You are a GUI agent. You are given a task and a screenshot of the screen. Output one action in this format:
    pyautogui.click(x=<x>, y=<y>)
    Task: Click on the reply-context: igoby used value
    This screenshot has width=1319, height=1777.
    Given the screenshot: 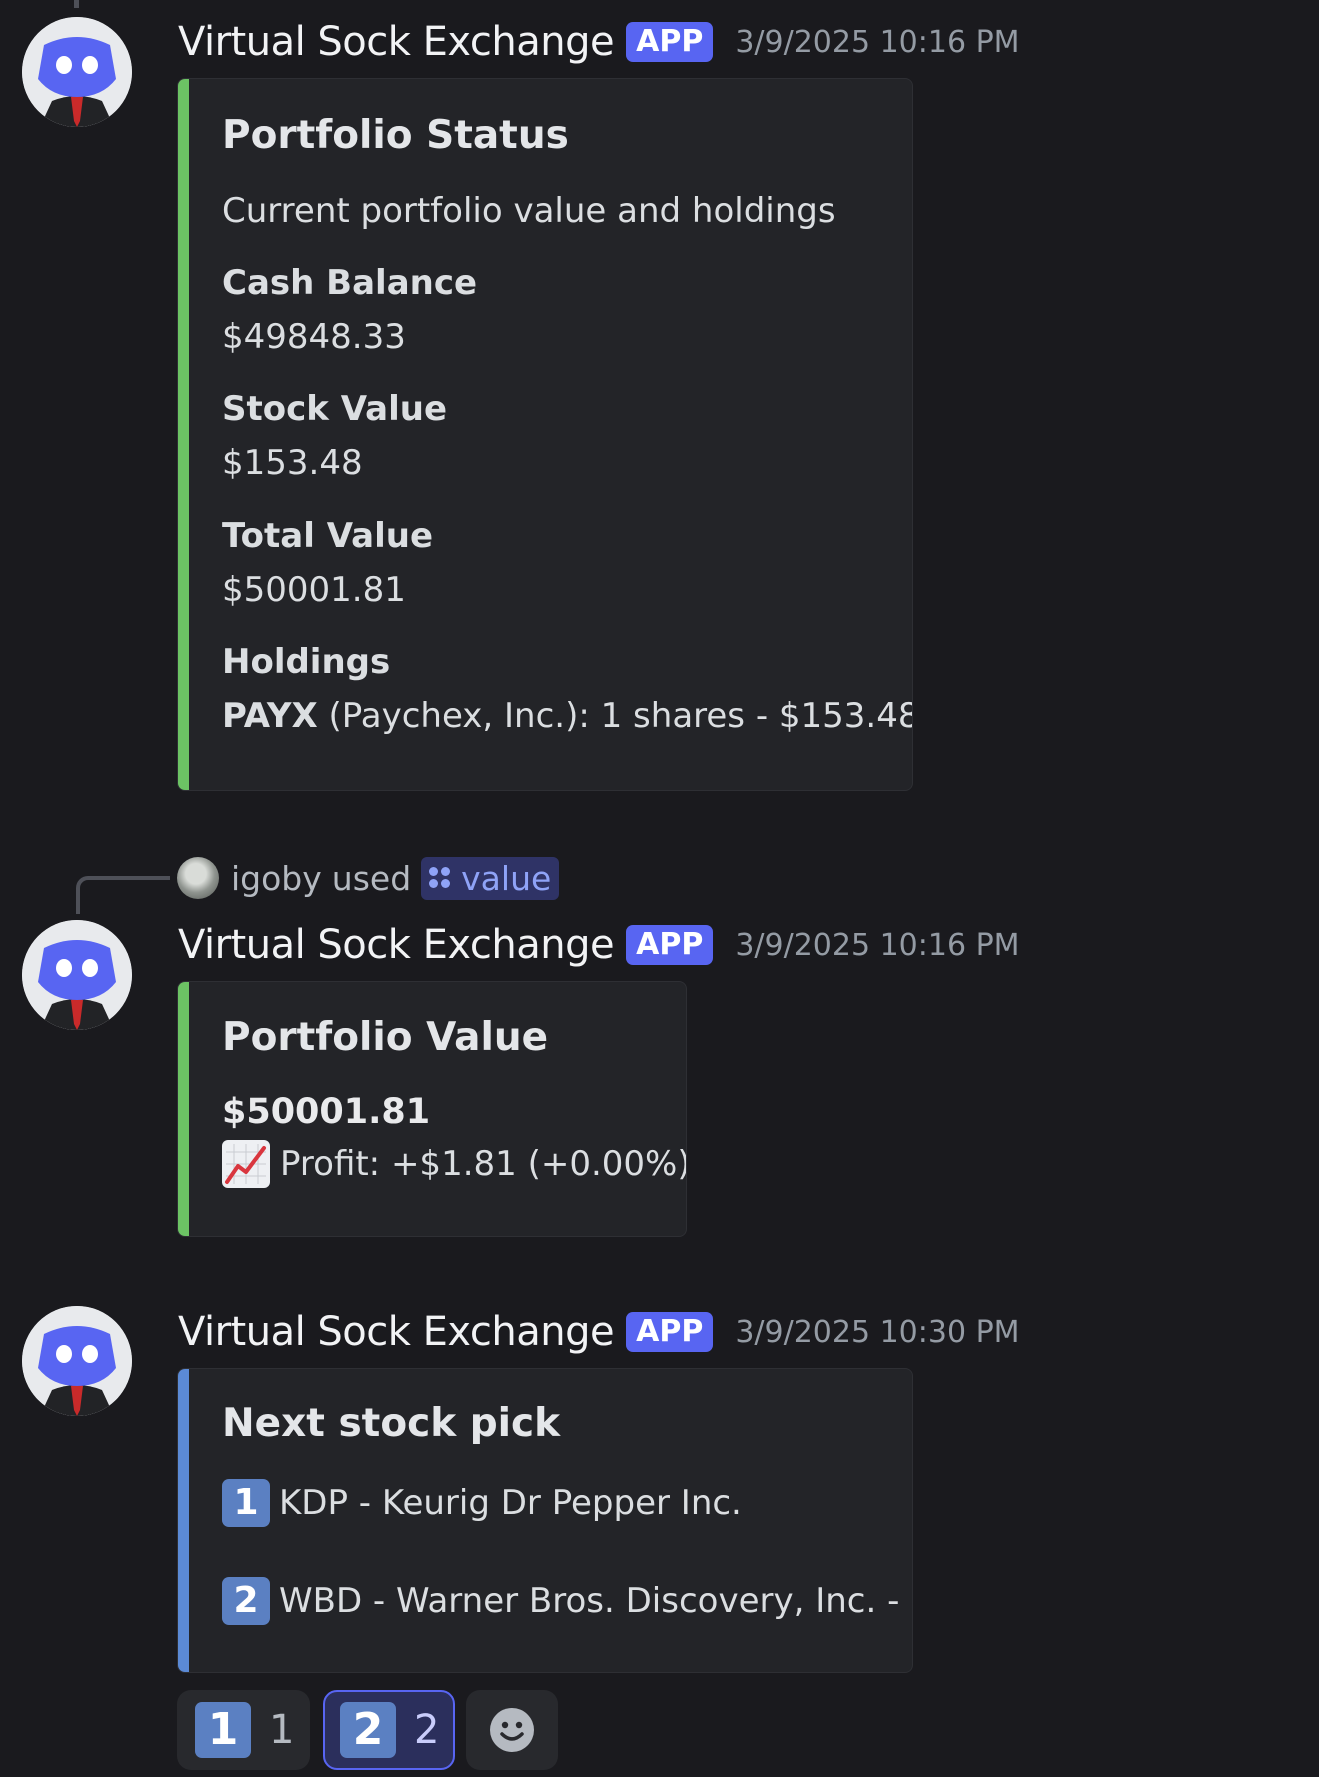 What is the action you would take?
    pyautogui.click(x=368, y=878)
    